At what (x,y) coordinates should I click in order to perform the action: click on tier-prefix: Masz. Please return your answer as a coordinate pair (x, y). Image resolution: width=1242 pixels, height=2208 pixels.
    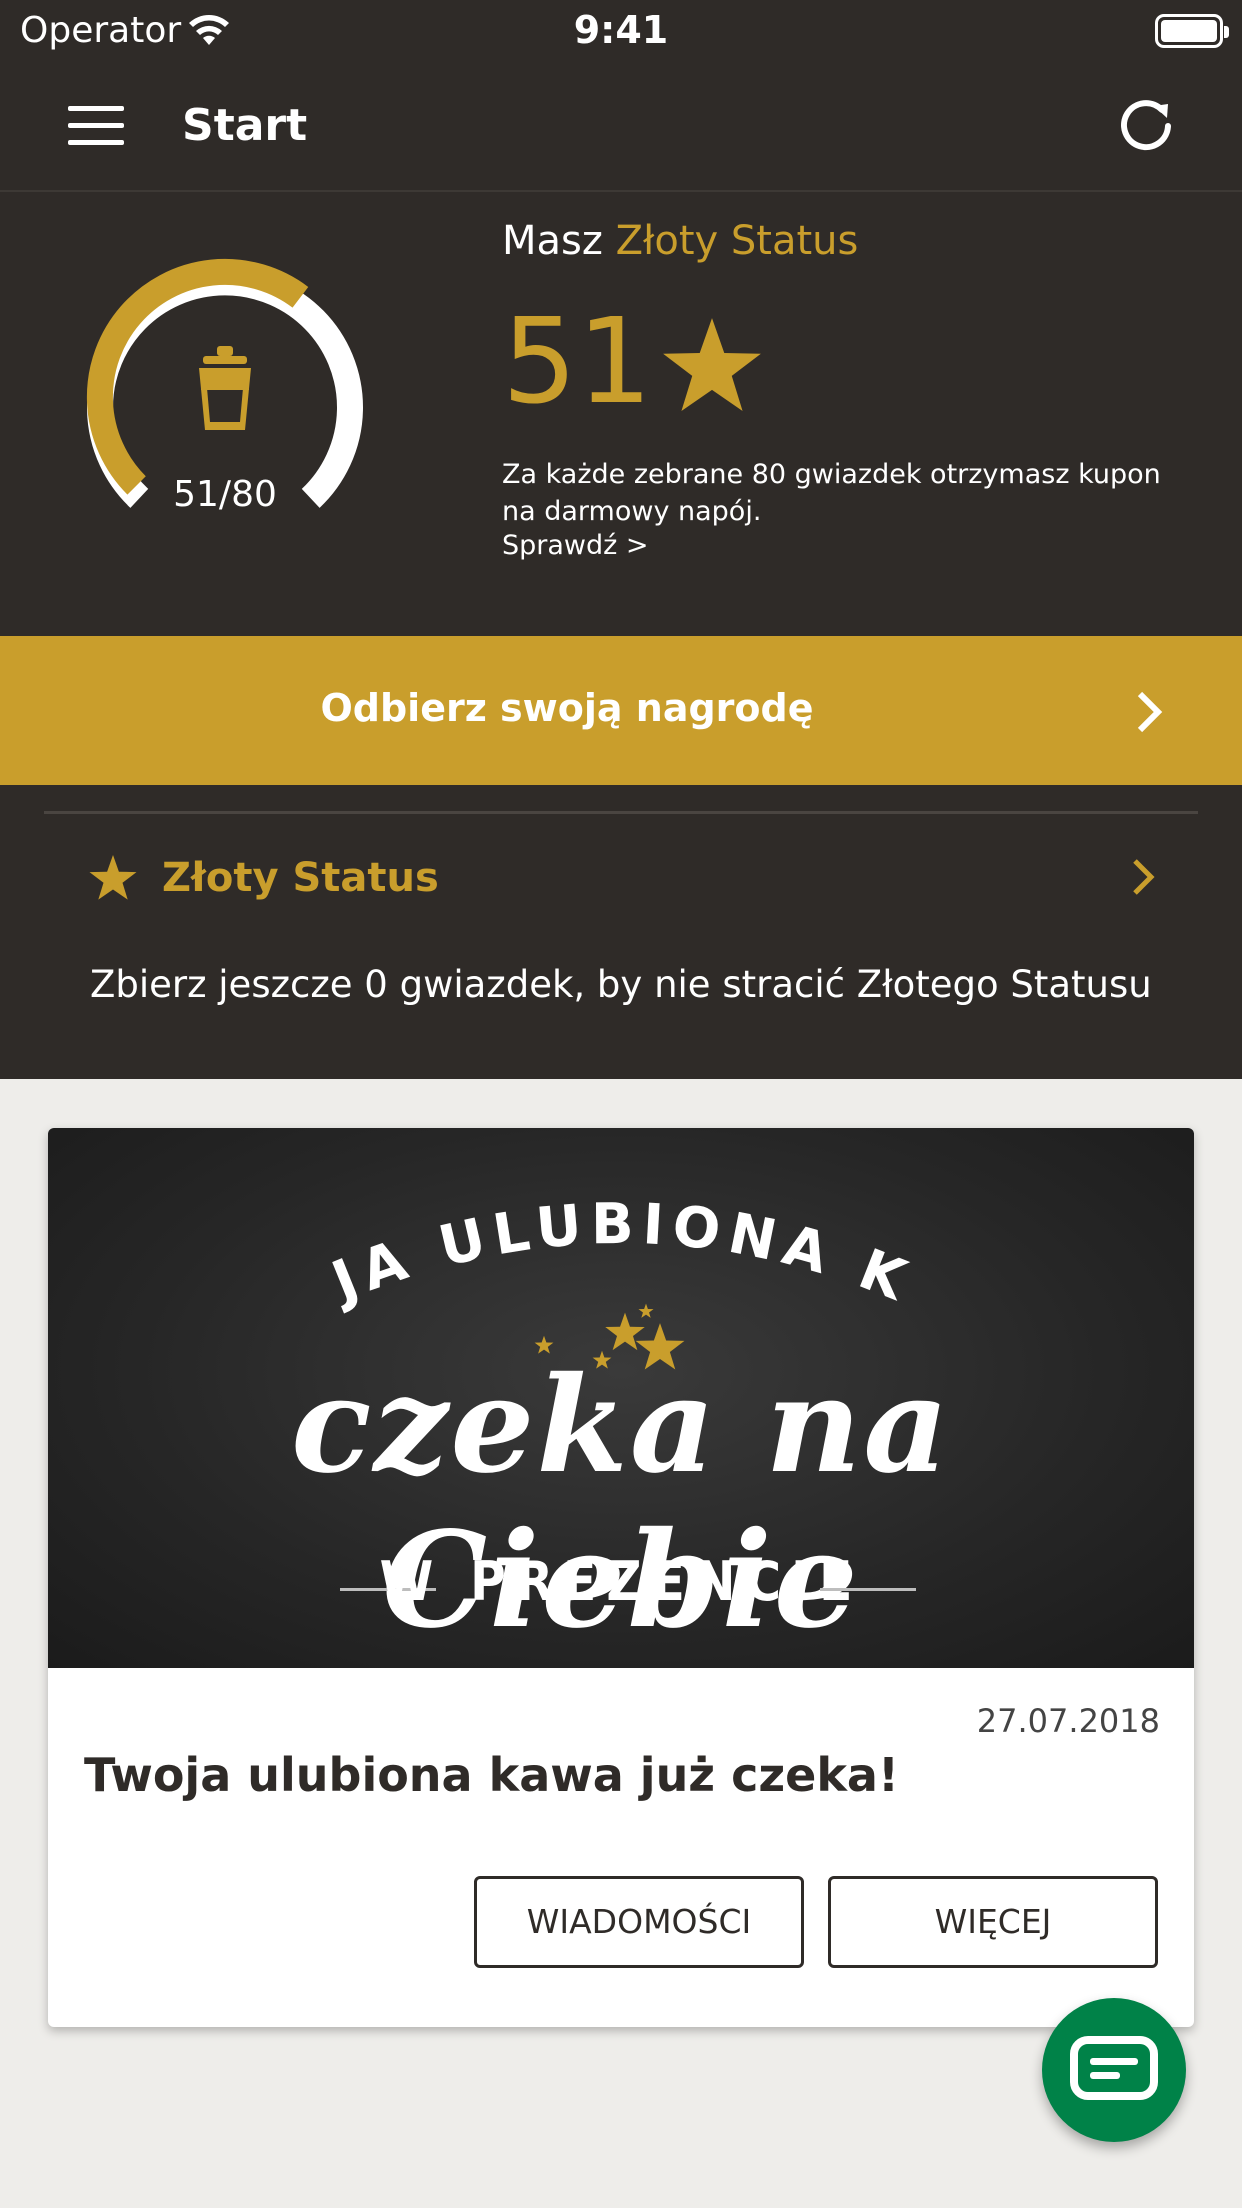
    Looking at the image, I should click on (559, 241).